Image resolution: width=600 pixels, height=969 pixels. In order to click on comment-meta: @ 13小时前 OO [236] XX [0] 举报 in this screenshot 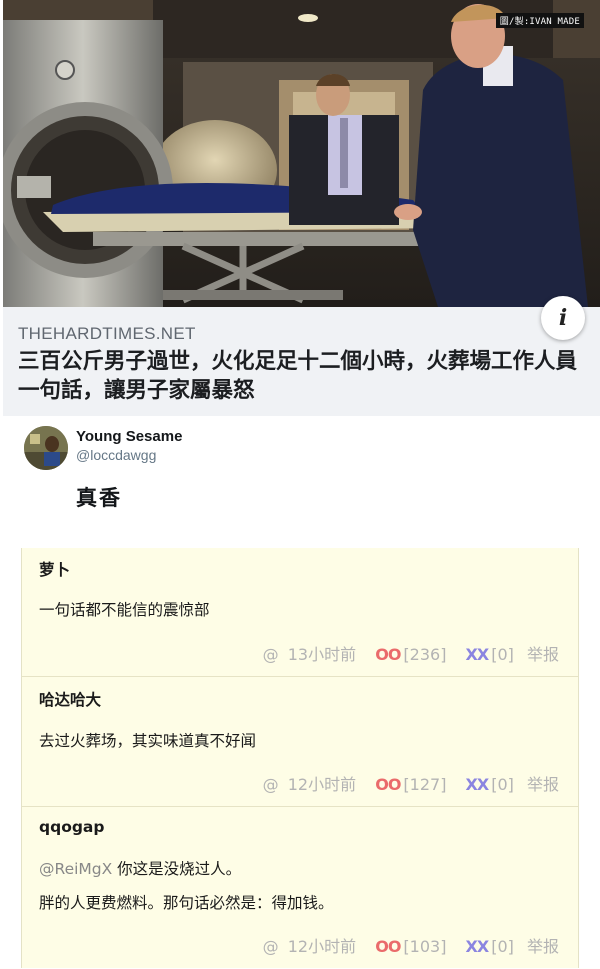, I will do `click(407, 653)`.